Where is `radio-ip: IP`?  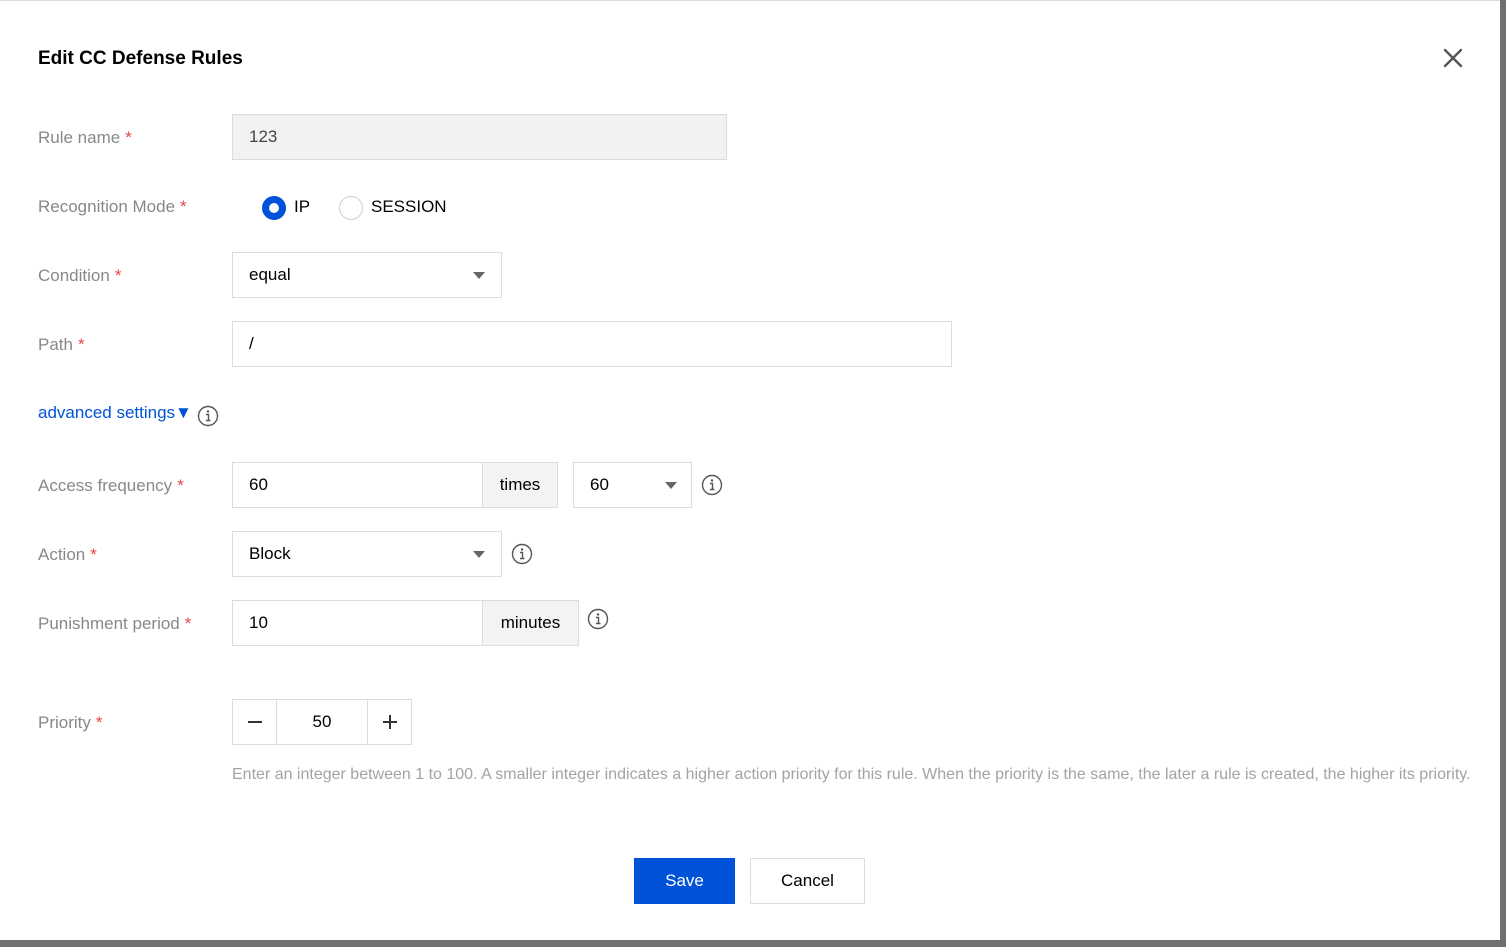
radio-ip: IP is located at coordinates (292, 208).